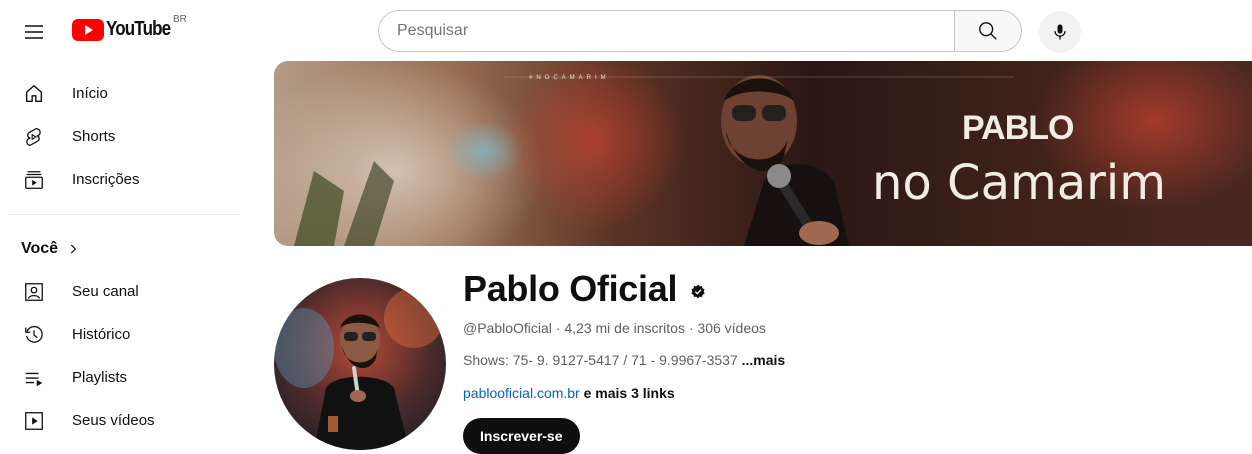 Image resolution: width=1252 pixels, height=454 pixels. I want to click on youtube-logo: YouTube BR, so click(129, 27).